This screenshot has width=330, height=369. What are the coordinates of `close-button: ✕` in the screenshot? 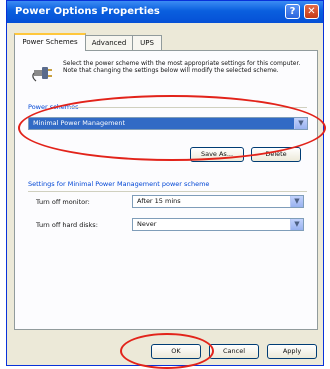 It's located at (311, 11).